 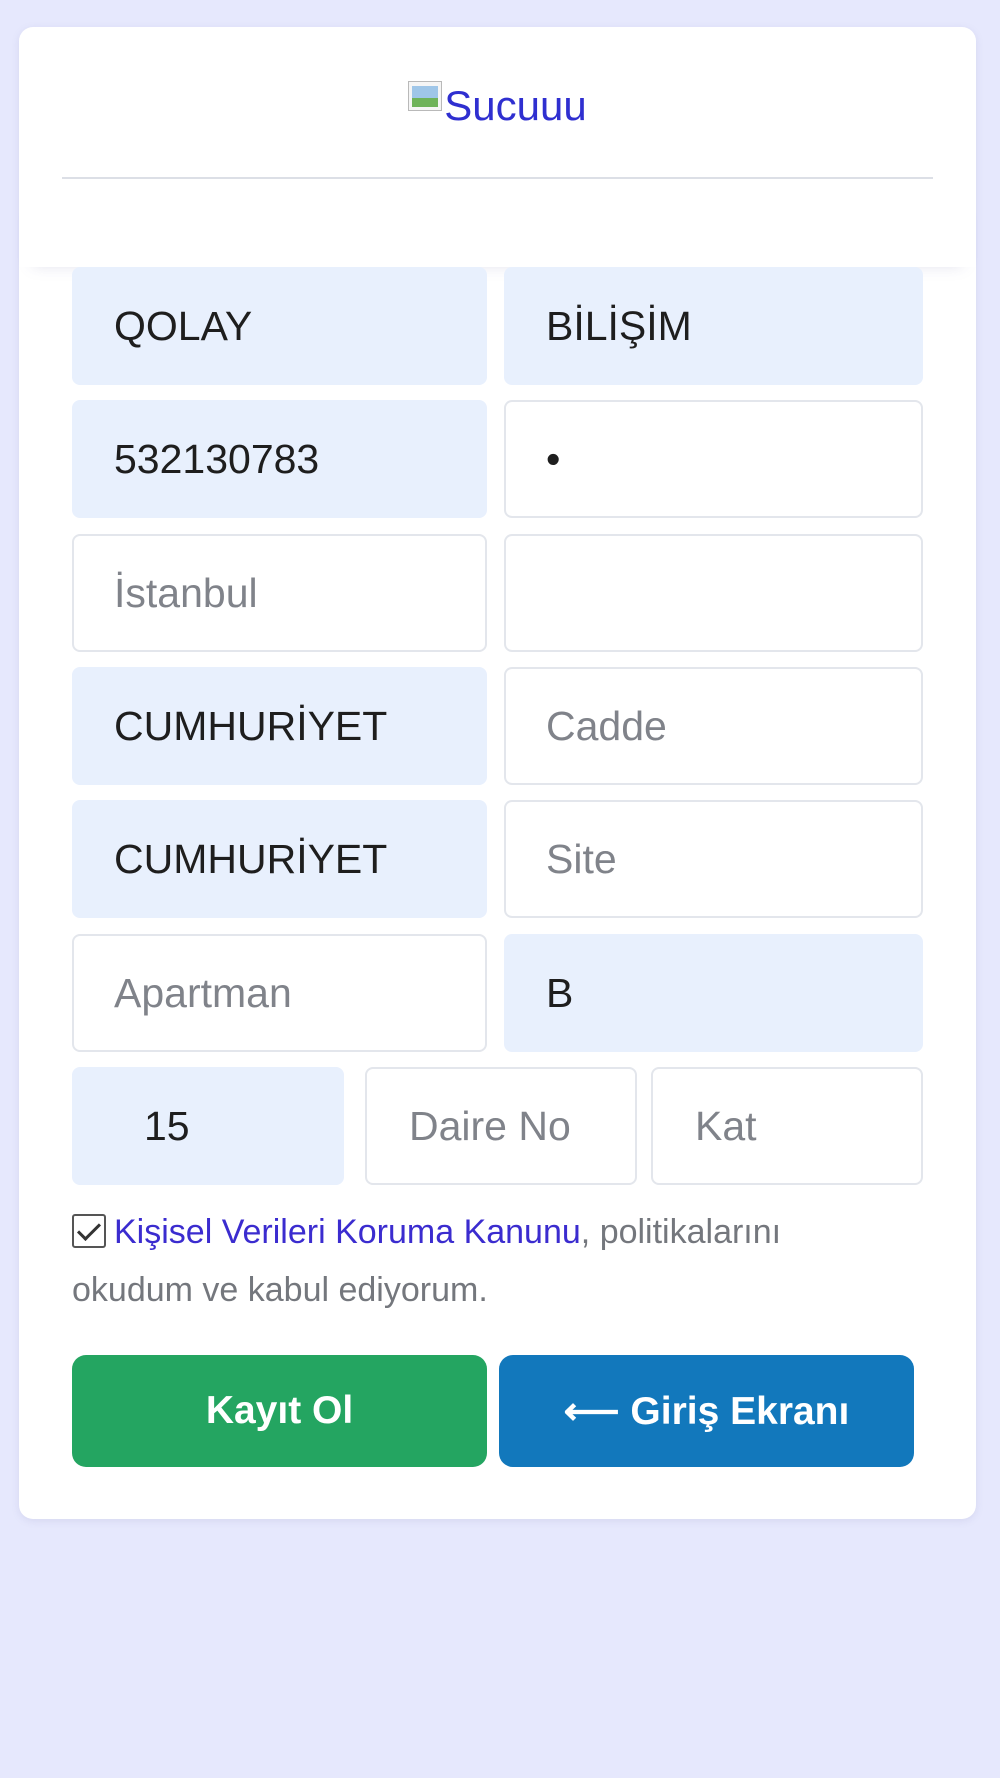 I want to click on logo-area: Sucuuu, so click(x=497, y=103).